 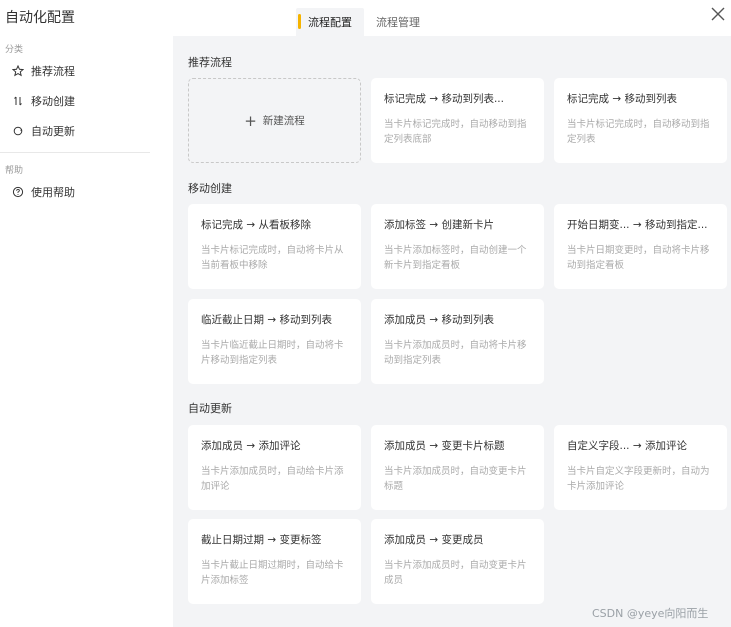 I want to click on flow-card: 标记完成 → 移动到列表 当卡片标记完成时，自动移动到指定列表, so click(x=640, y=120).